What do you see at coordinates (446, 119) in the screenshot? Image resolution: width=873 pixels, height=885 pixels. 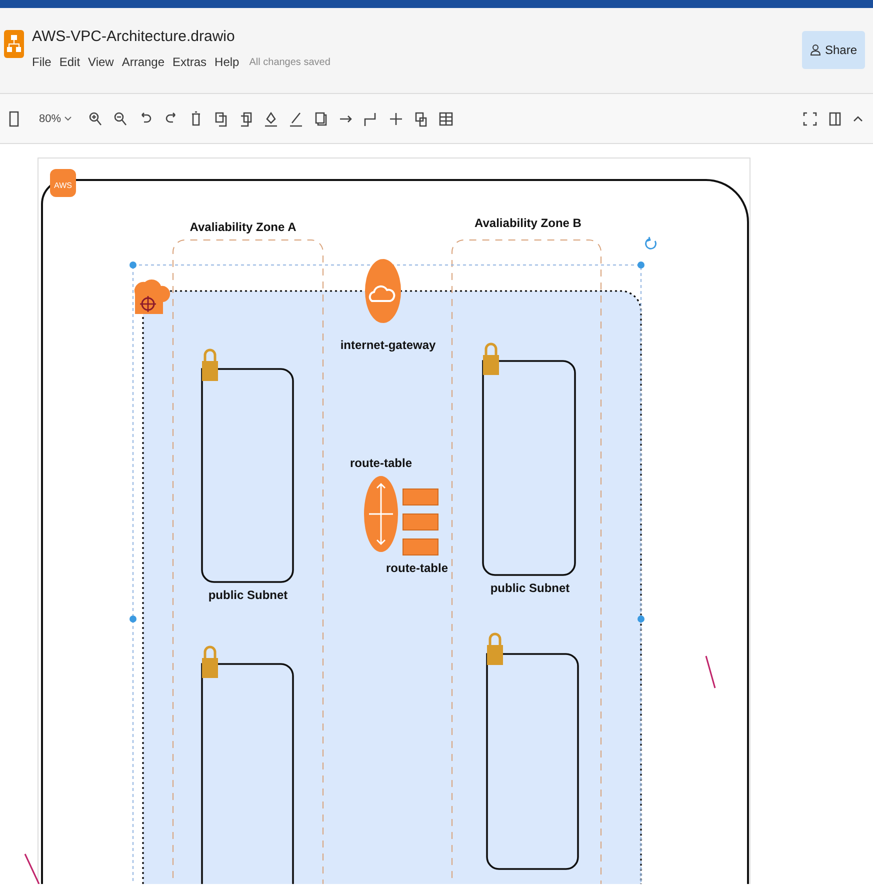 I see `table-icon` at bounding box center [446, 119].